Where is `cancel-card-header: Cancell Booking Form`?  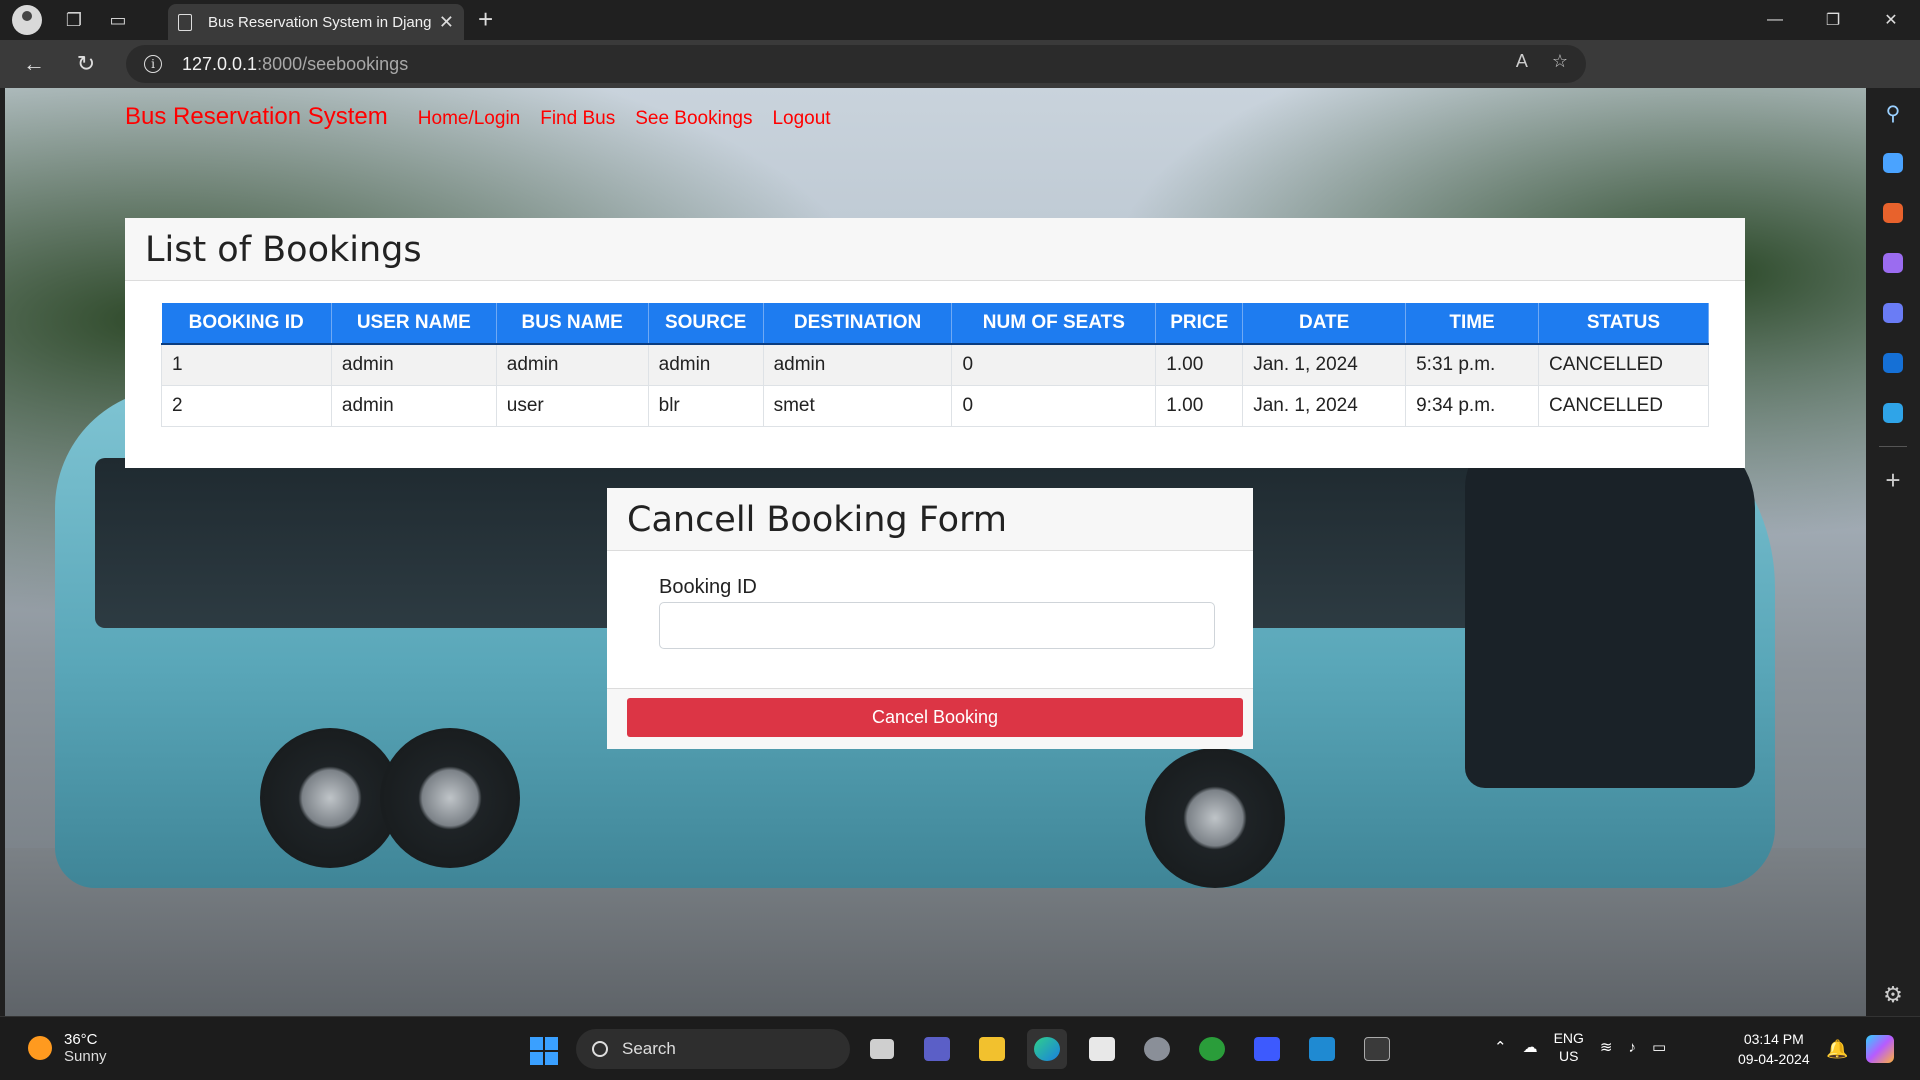 cancel-card-header: Cancell Booking Form is located at coordinates (930, 519).